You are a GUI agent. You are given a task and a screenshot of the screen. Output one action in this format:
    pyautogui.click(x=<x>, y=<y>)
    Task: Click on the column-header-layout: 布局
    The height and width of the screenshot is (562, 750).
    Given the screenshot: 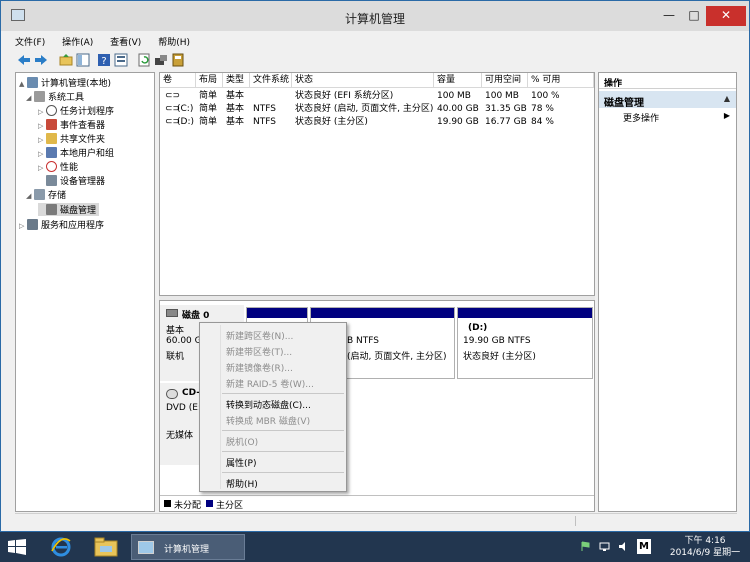 What is the action you would take?
    pyautogui.click(x=209, y=80)
    